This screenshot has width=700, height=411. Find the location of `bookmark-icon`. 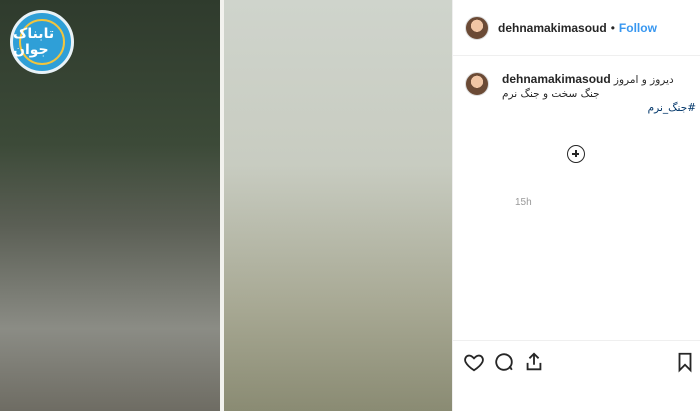

bookmark-icon is located at coordinates (685, 362).